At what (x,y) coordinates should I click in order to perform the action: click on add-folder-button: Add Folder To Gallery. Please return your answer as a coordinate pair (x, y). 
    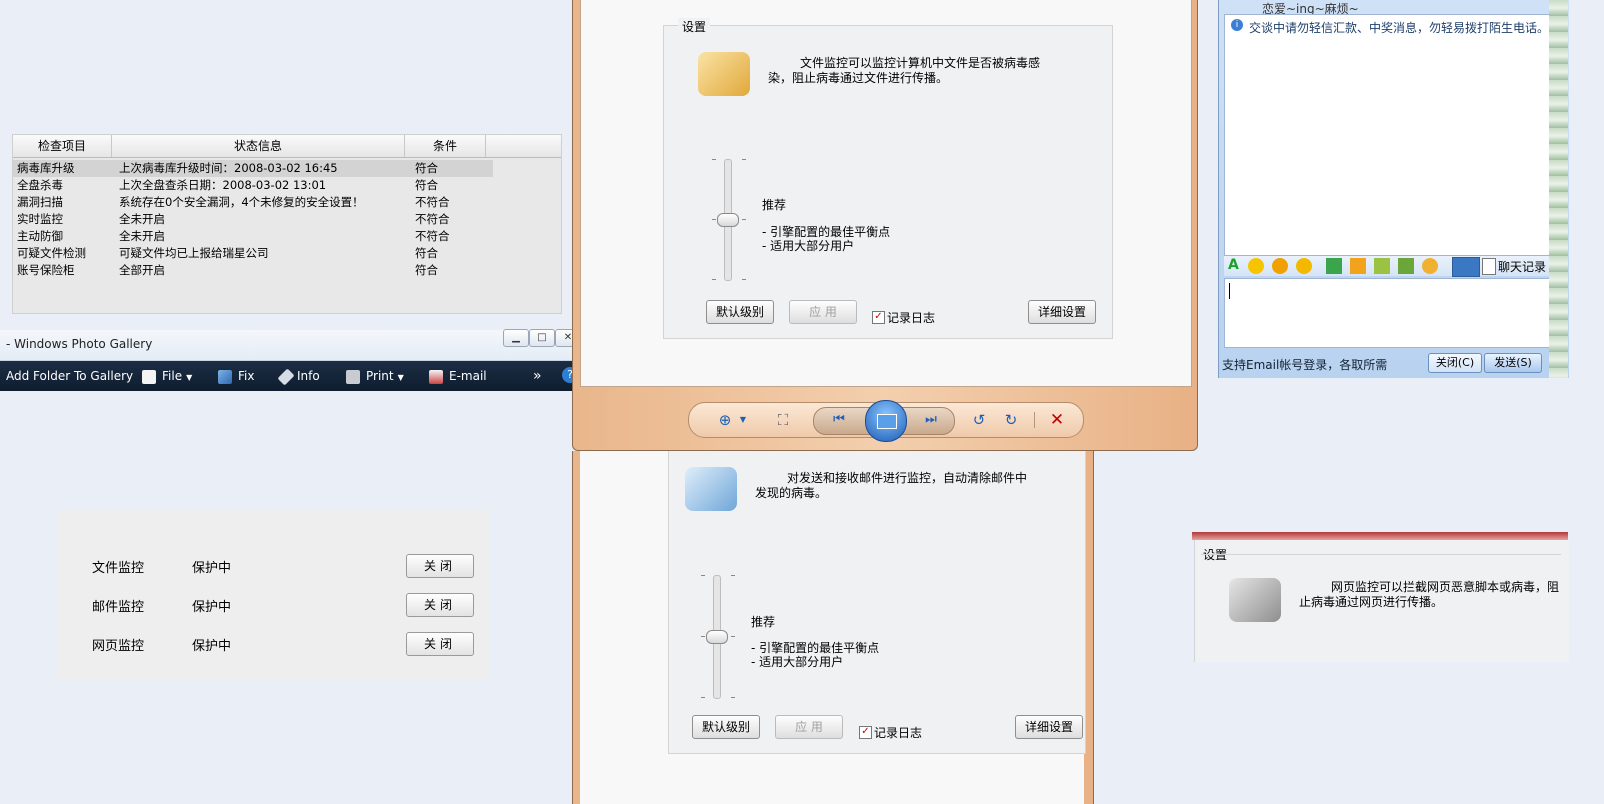
    Looking at the image, I should click on (69, 376).